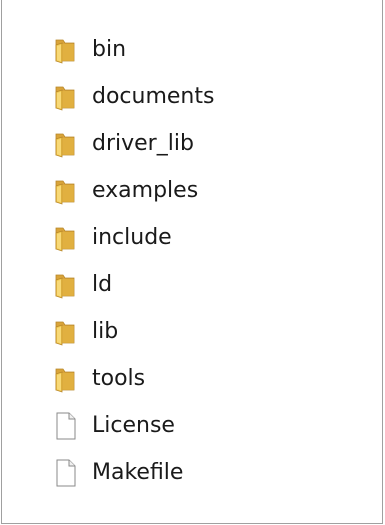 Image resolution: width=385 pixels, height=525 pixels. What do you see at coordinates (119, 378) in the screenshot?
I see `item-name: tools` at bounding box center [119, 378].